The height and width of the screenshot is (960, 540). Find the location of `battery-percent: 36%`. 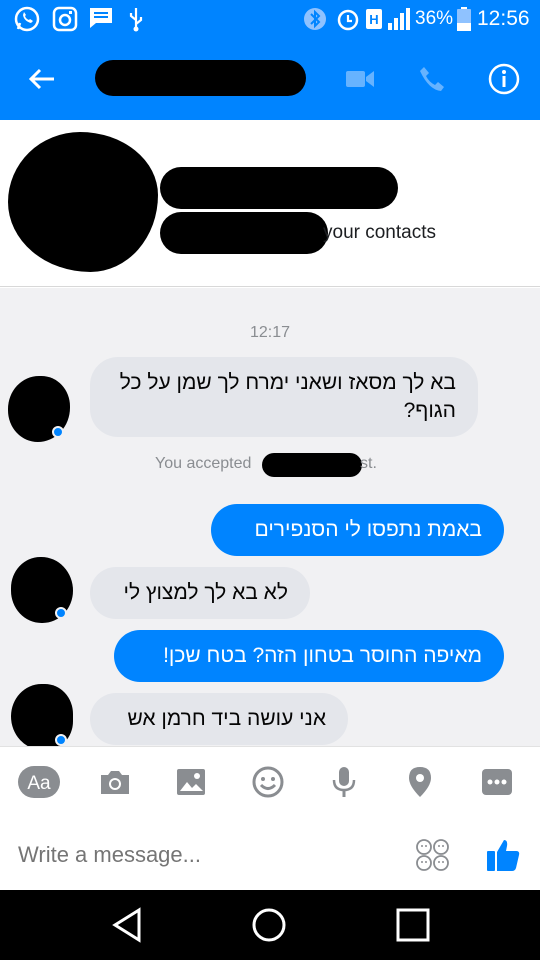

battery-percent: 36% is located at coordinates (434, 18).